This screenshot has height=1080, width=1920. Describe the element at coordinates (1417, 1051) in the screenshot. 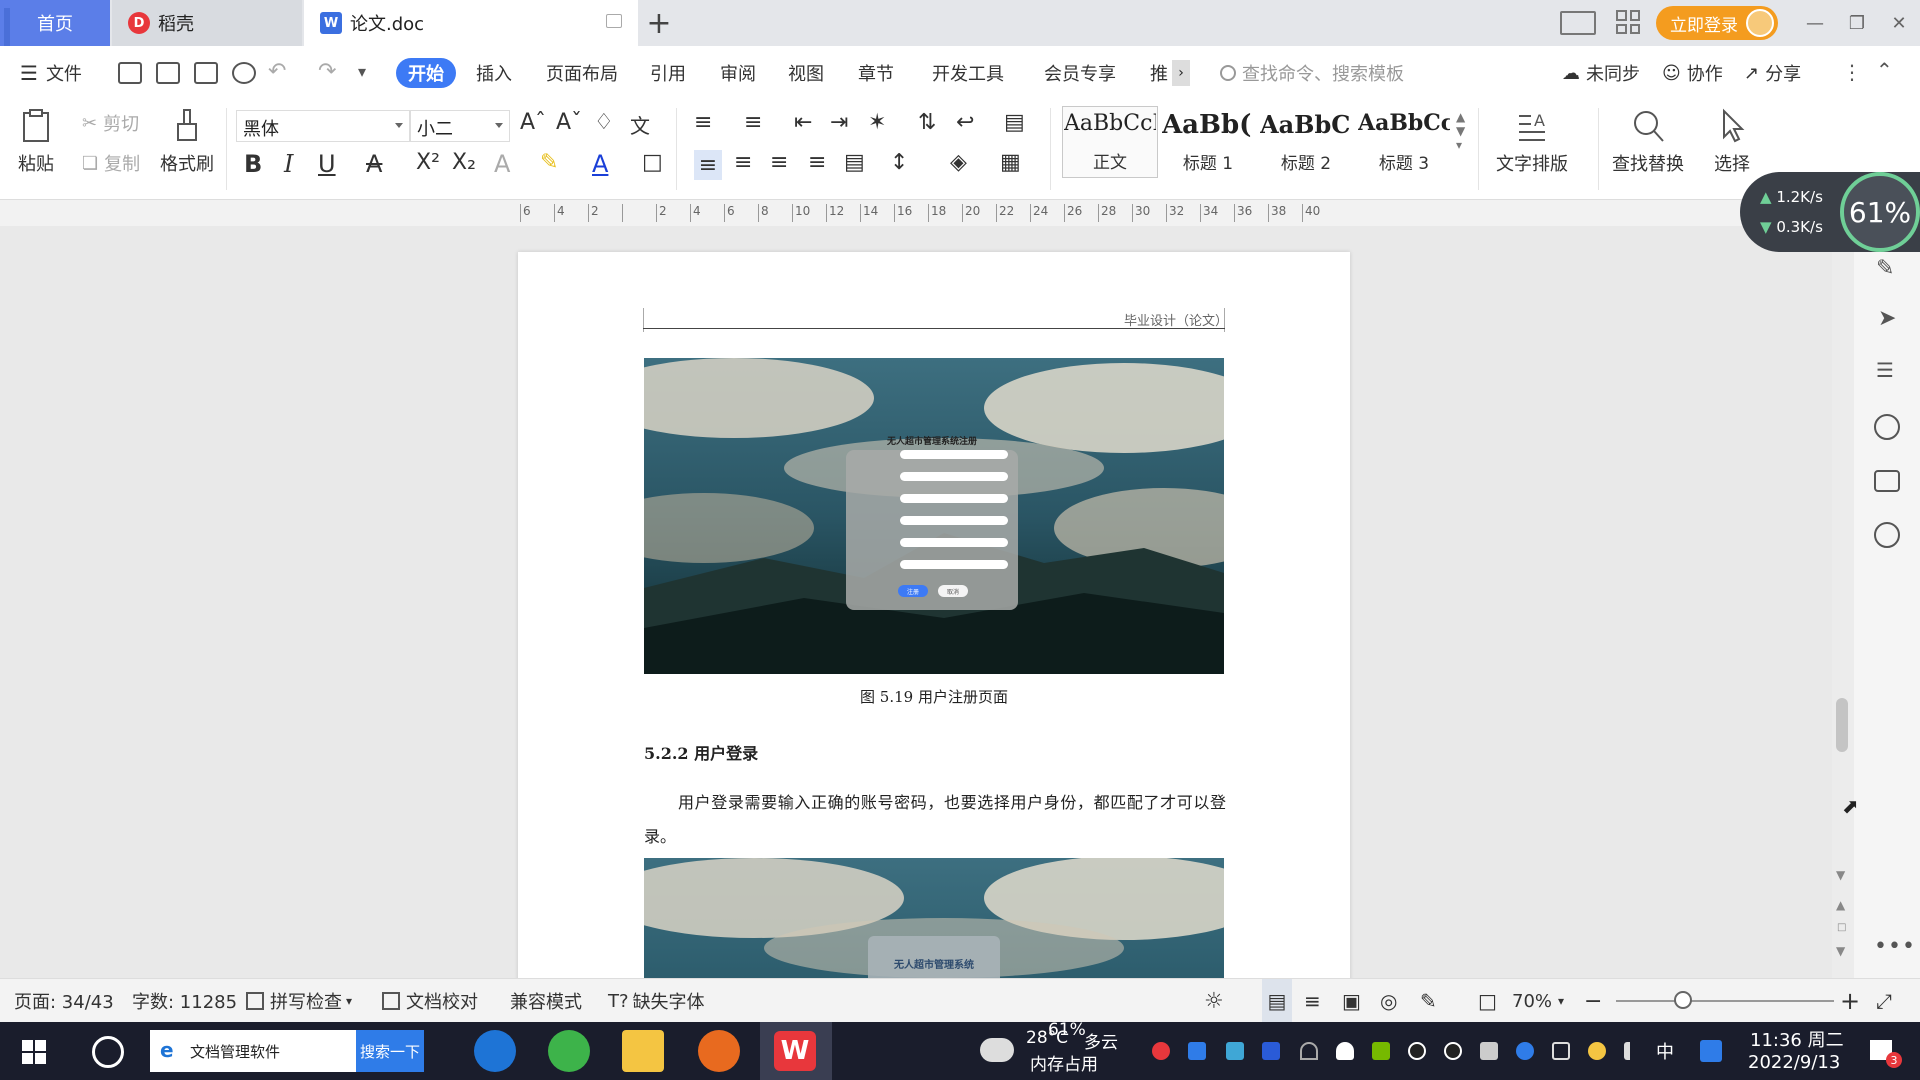

I see `qq-icon` at that location.